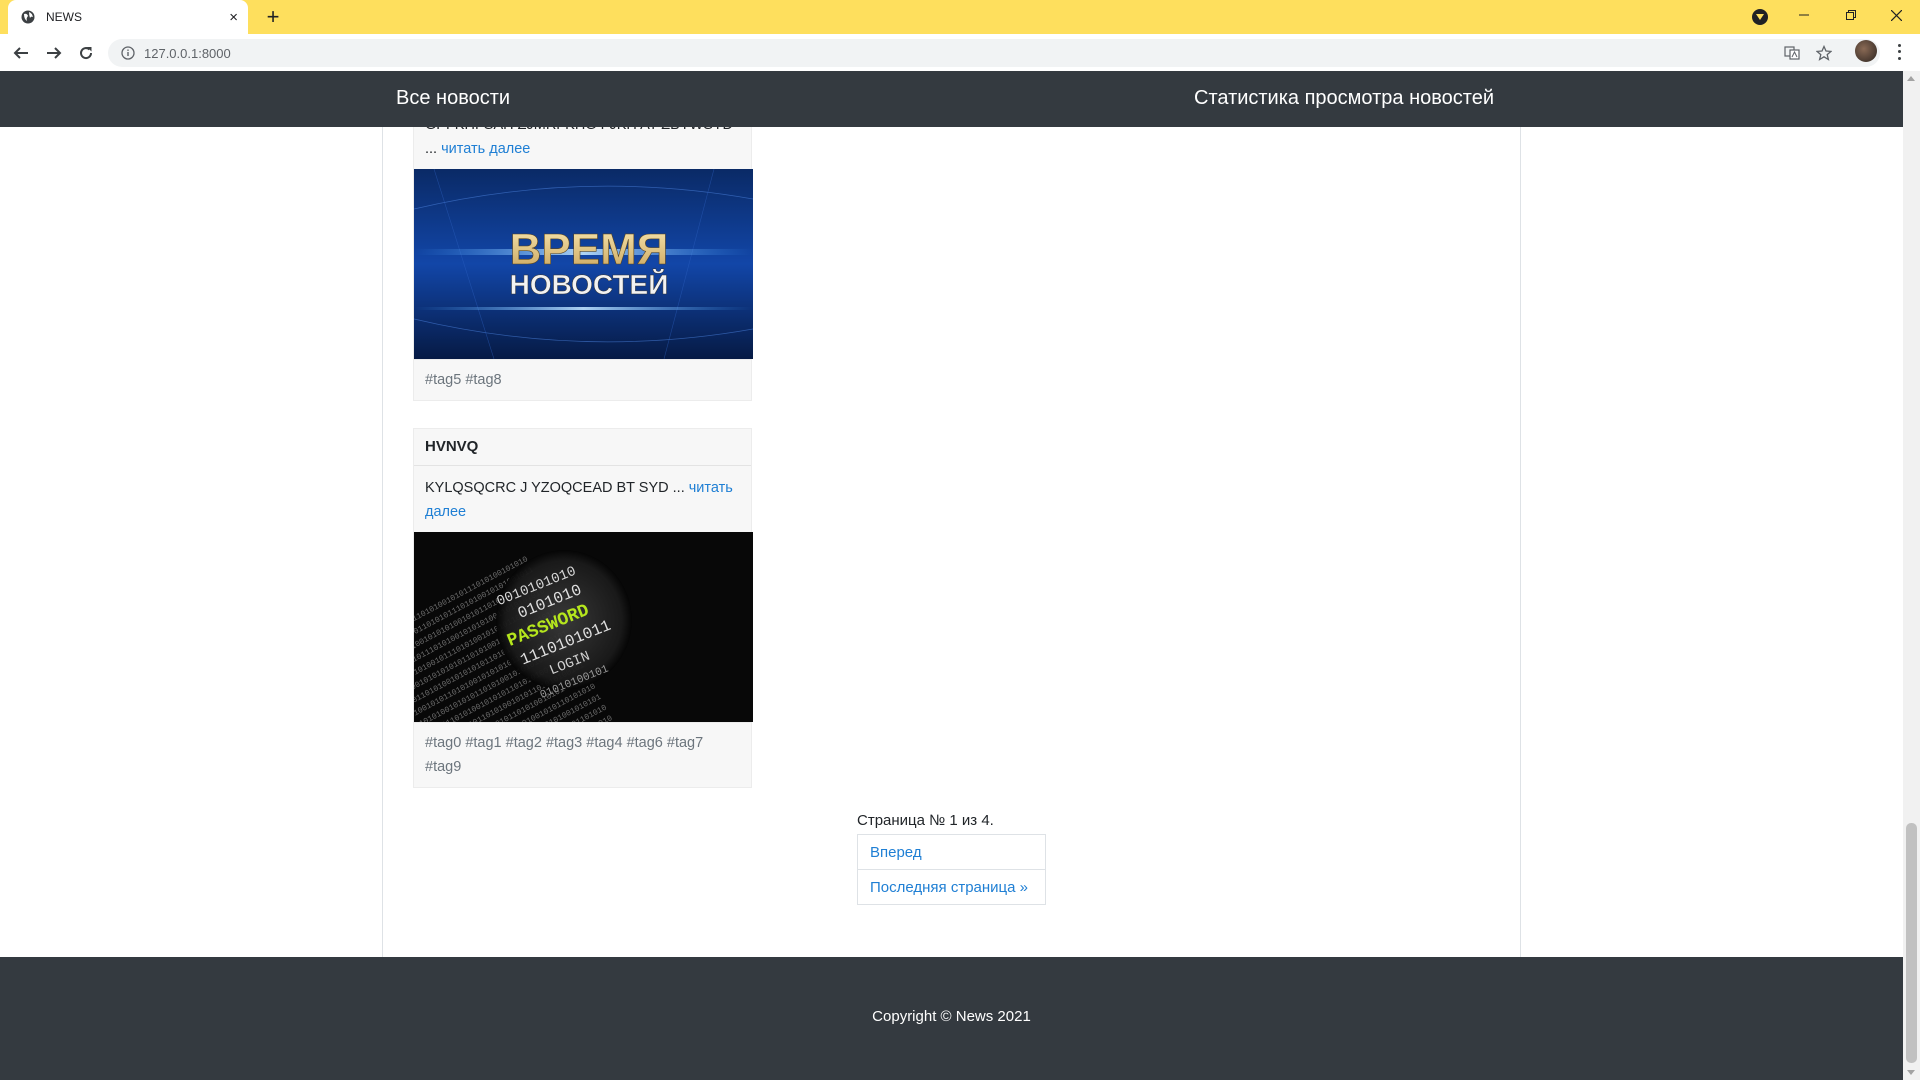 The image size is (1920, 1080). I want to click on news-image-line1: ВРЕМЯ, so click(589, 249).